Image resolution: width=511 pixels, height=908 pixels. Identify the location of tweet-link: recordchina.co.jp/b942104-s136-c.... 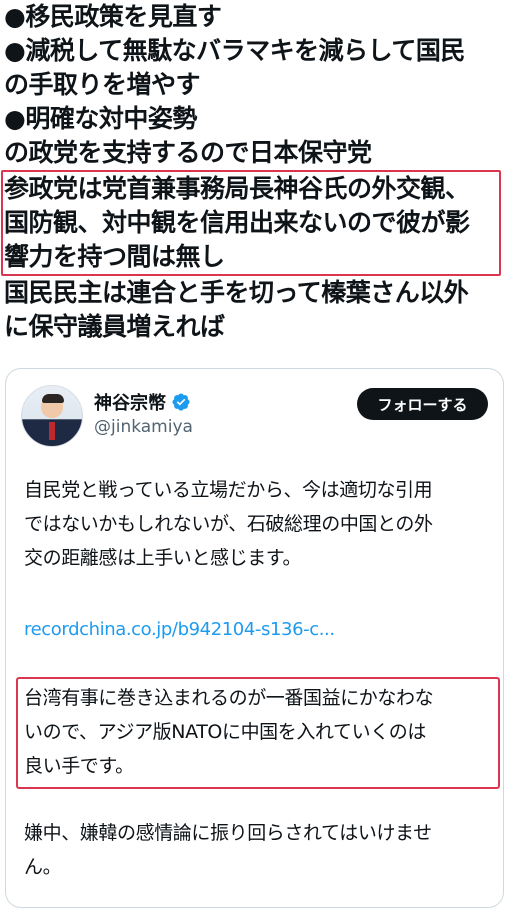
(259, 630).